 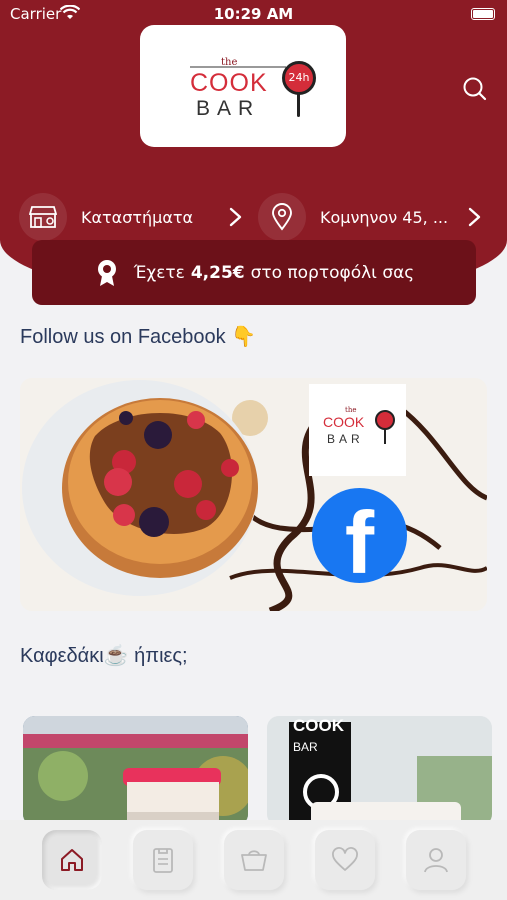 I want to click on banner-logo-bar: BAR, so click(x=345, y=439).